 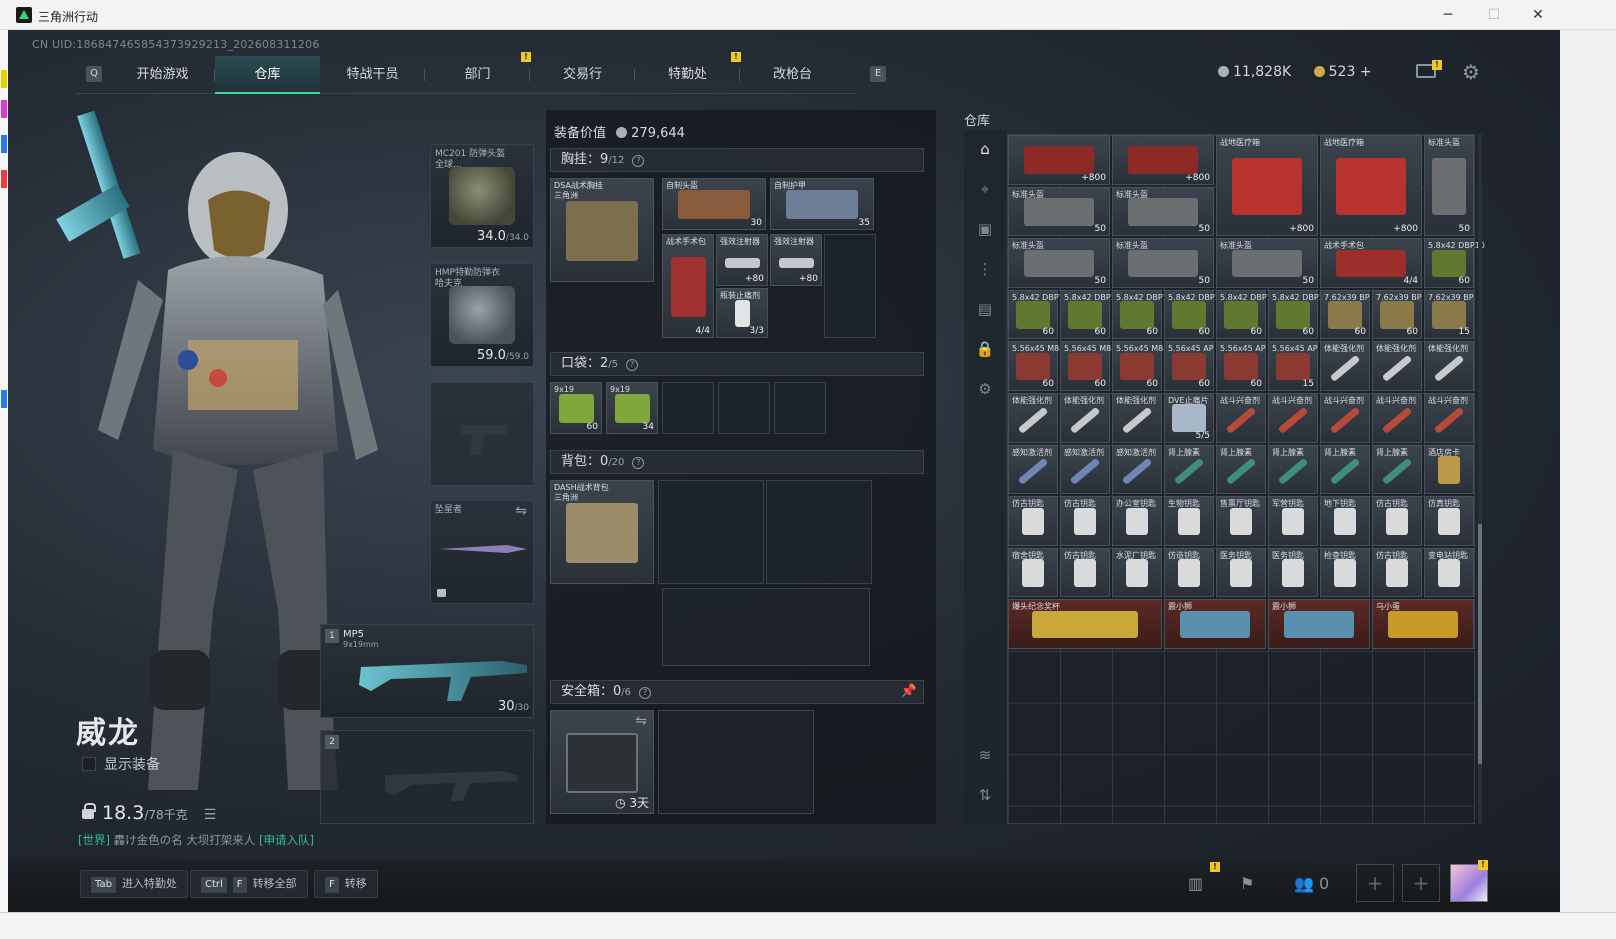 What do you see at coordinates (582, 75) in the screenshot?
I see `tab-trade: 交易行` at bounding box center [582, 75].